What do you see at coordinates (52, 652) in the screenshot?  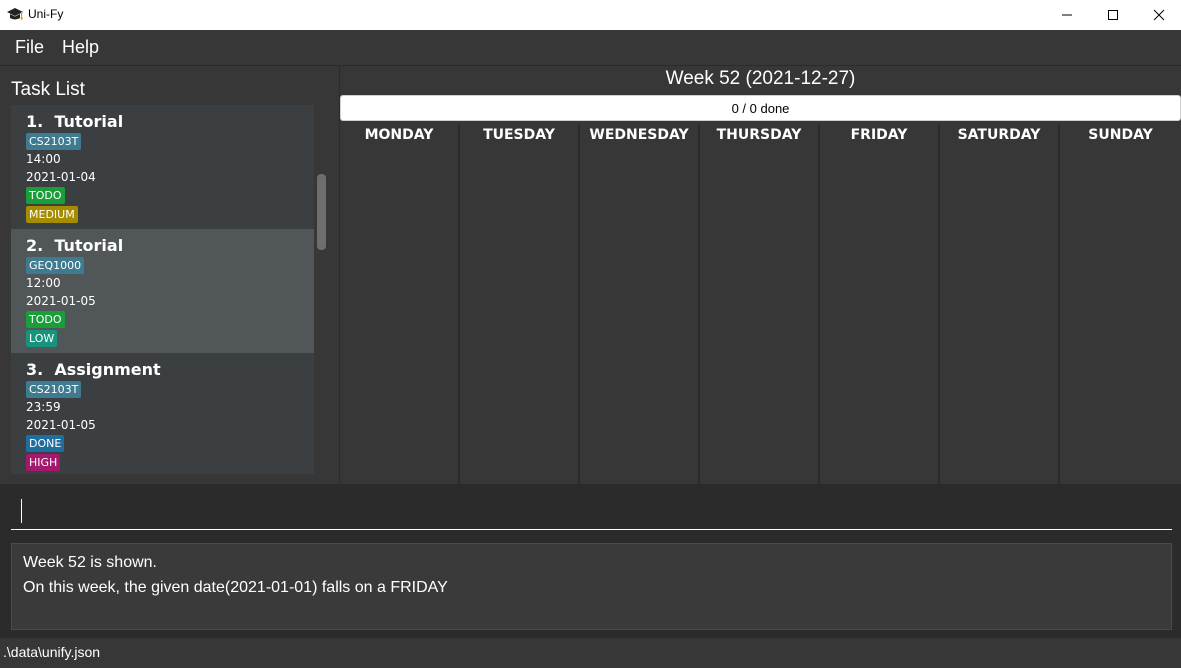 I see `save-file-path: .\data\unify.json` at bounding box center [52, 652].